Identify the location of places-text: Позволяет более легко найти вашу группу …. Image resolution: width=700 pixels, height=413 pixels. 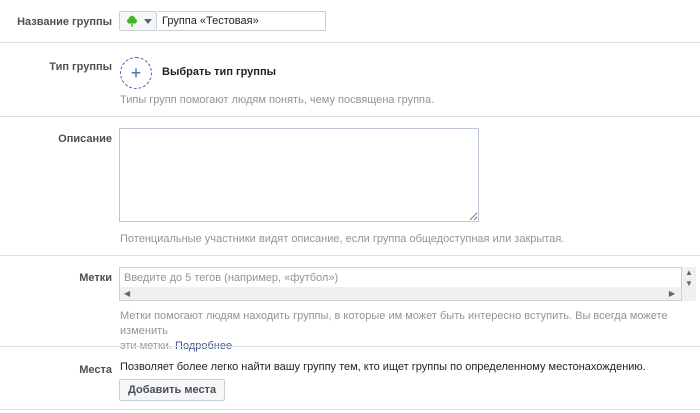
(383, 367).